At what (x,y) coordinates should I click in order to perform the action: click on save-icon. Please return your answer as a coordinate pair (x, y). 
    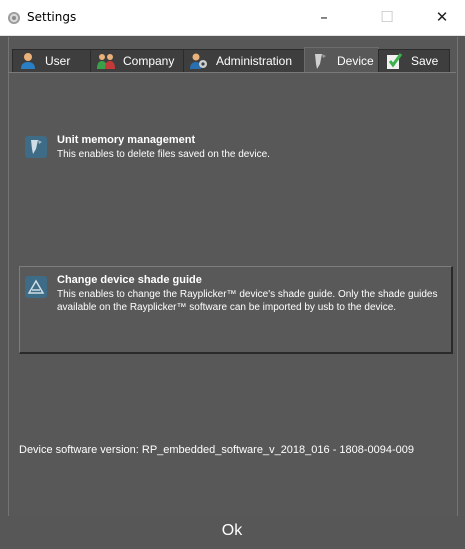
    Looking at the image, I should click on (395, 61).